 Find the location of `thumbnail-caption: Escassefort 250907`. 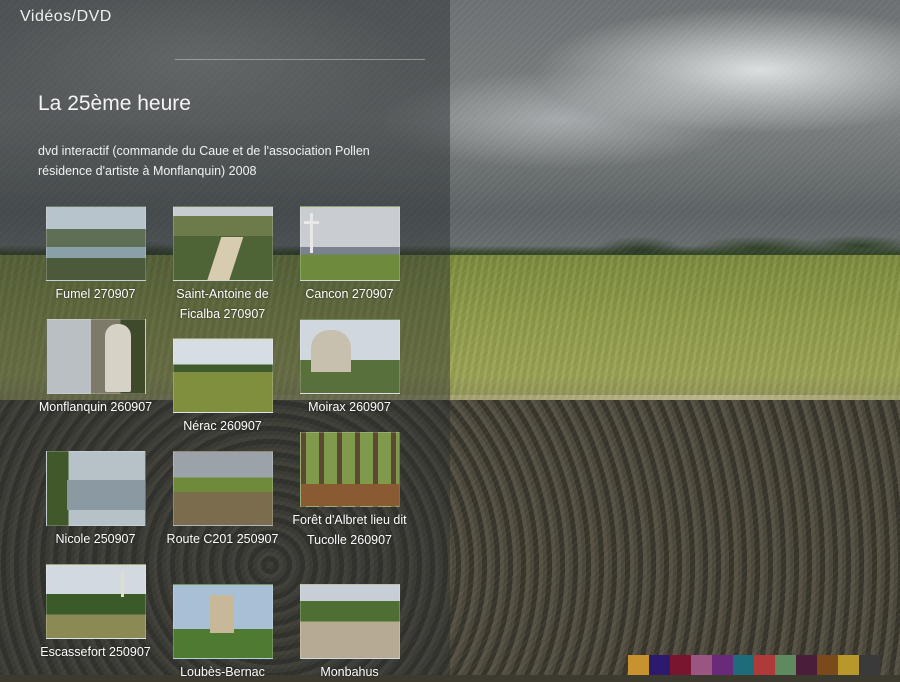

thumbnail-caption: Escassefort 250907 is located at coordinates (95, 652).